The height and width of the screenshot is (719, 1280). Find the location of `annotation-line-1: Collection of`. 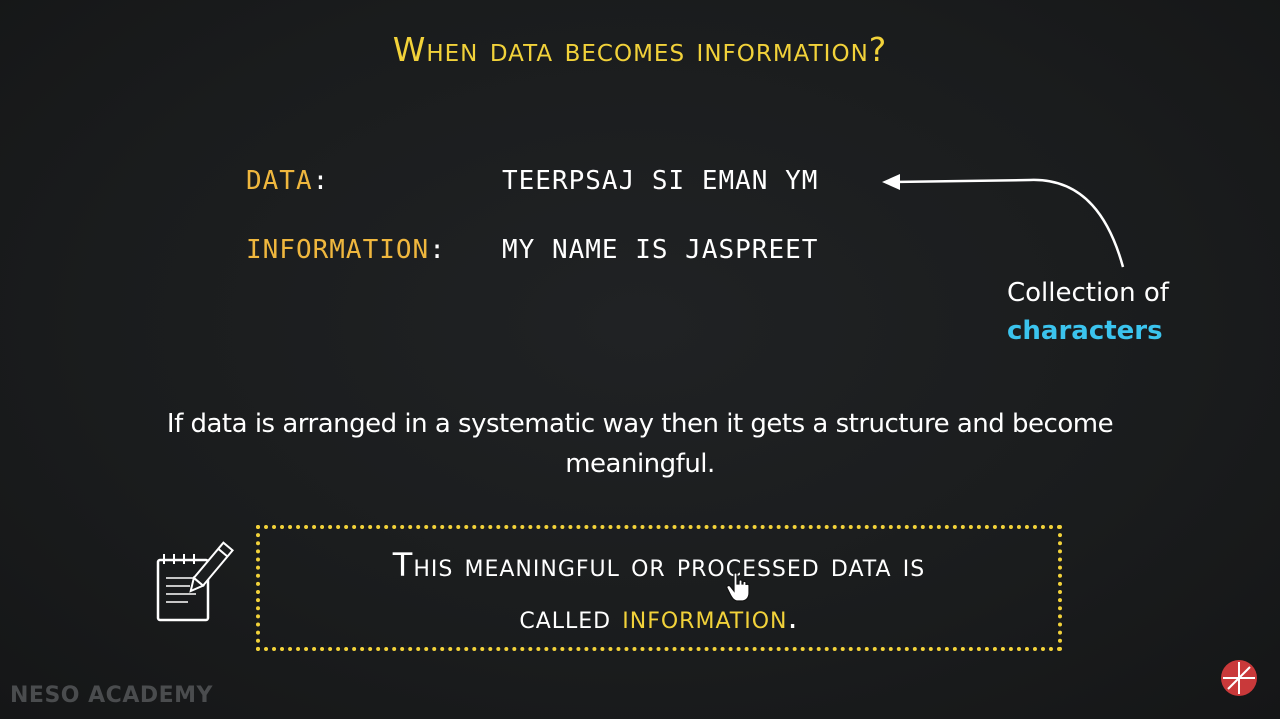

annotation-line-1: Collection of is located at coordinates (1088, 293).